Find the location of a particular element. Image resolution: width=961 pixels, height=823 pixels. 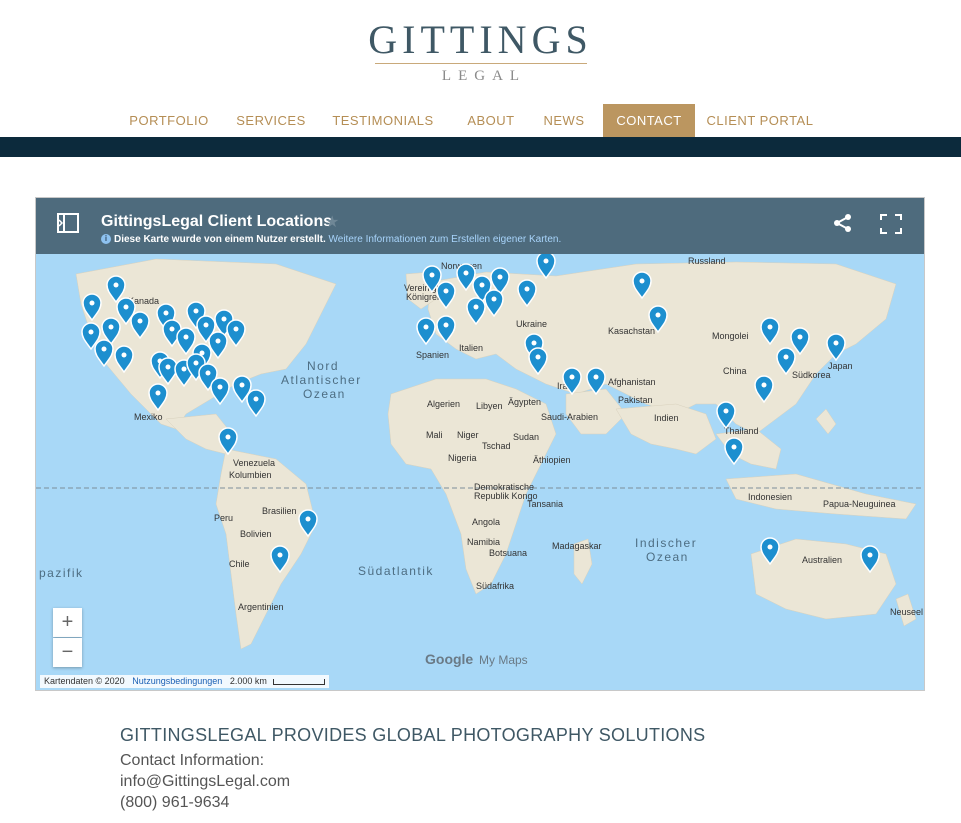

zoom-in-button: + is located at coordinates (67, 622).